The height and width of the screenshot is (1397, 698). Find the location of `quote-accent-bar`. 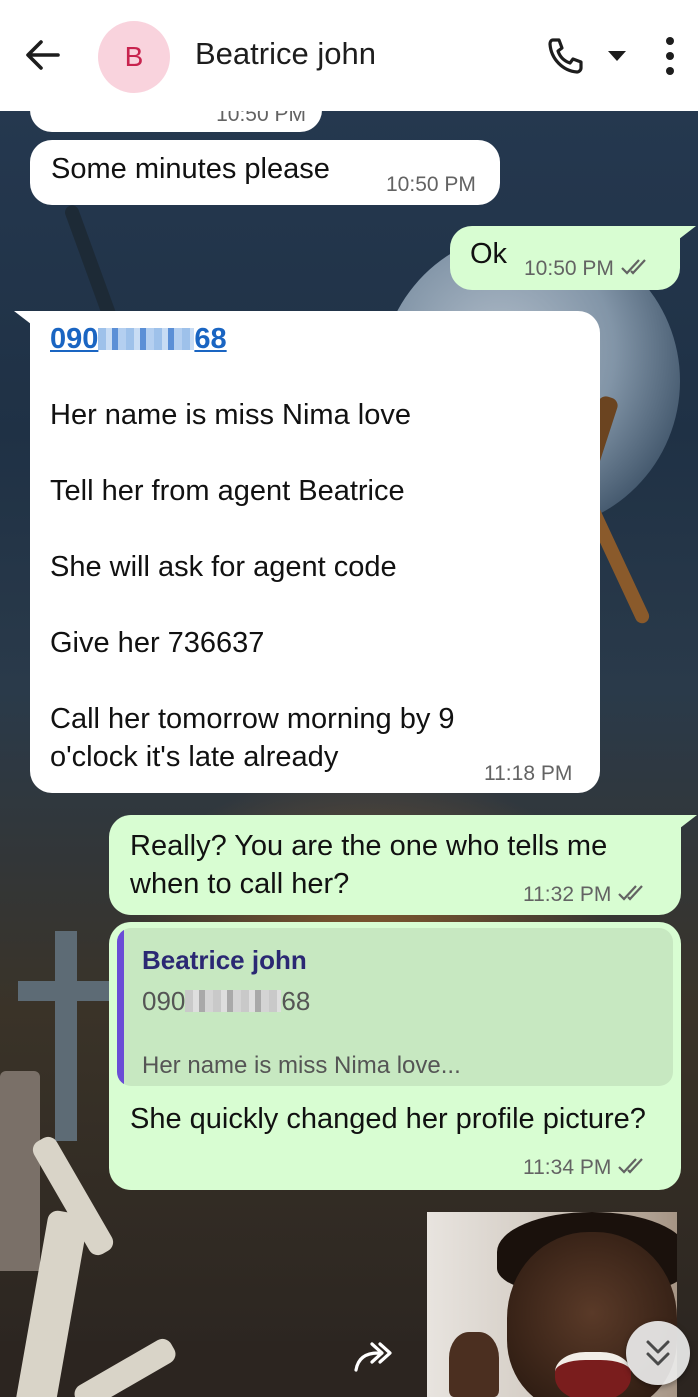

quote-accent-bar is located at coordinates (120, 1007).